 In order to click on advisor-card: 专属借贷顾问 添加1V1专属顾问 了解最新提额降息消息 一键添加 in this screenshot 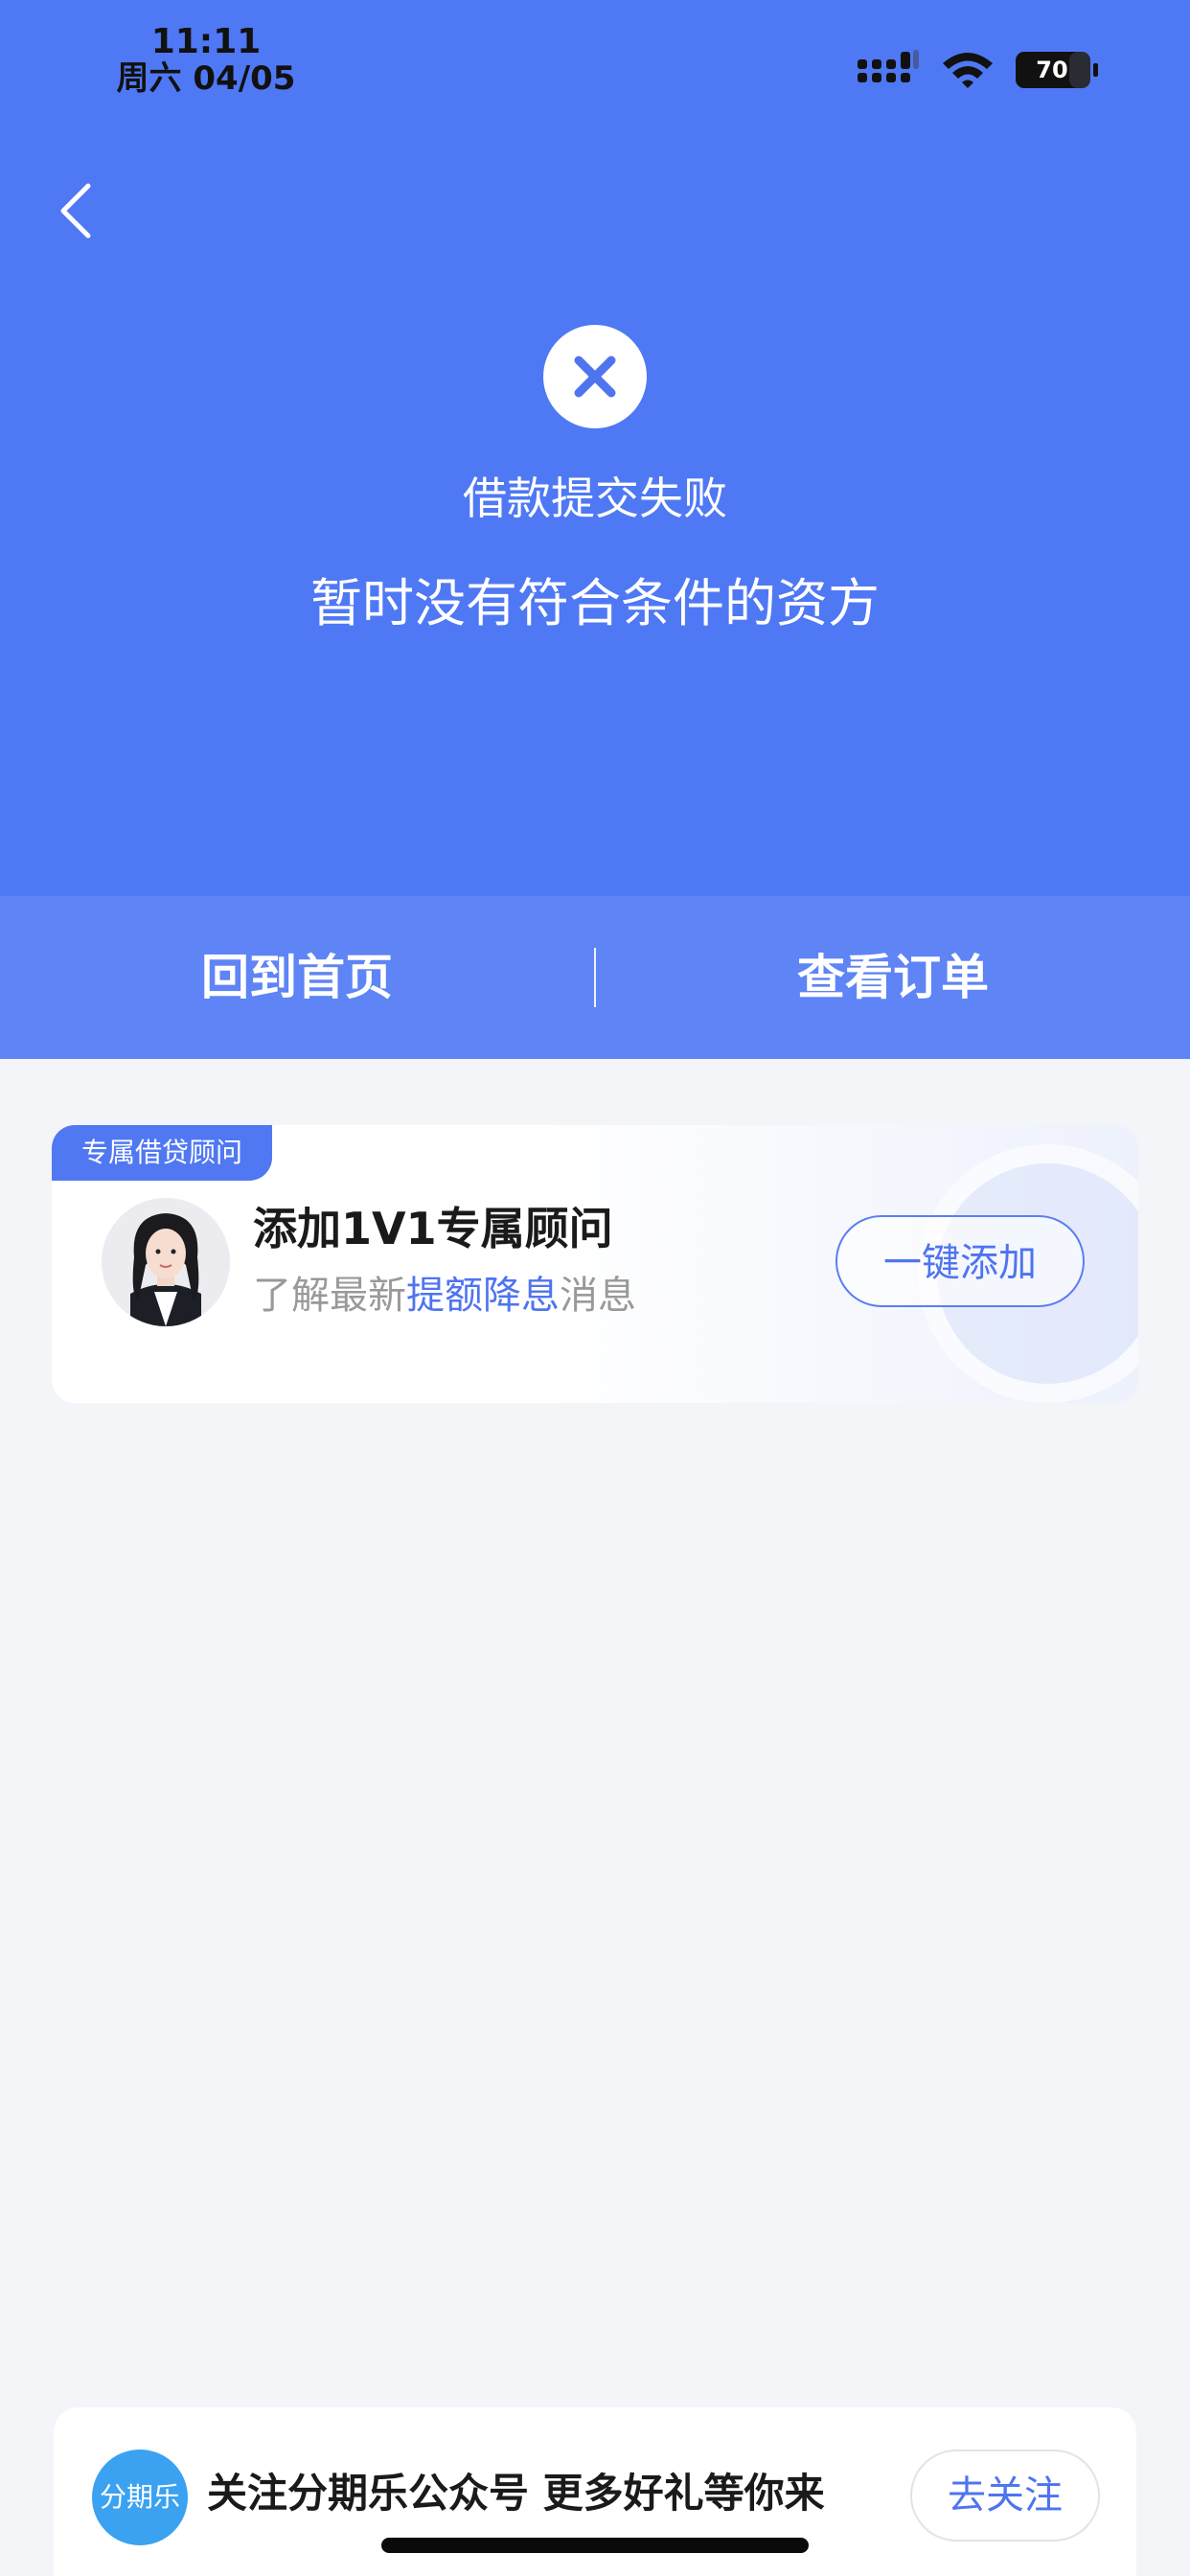, I will do `click(595, 1264)`.